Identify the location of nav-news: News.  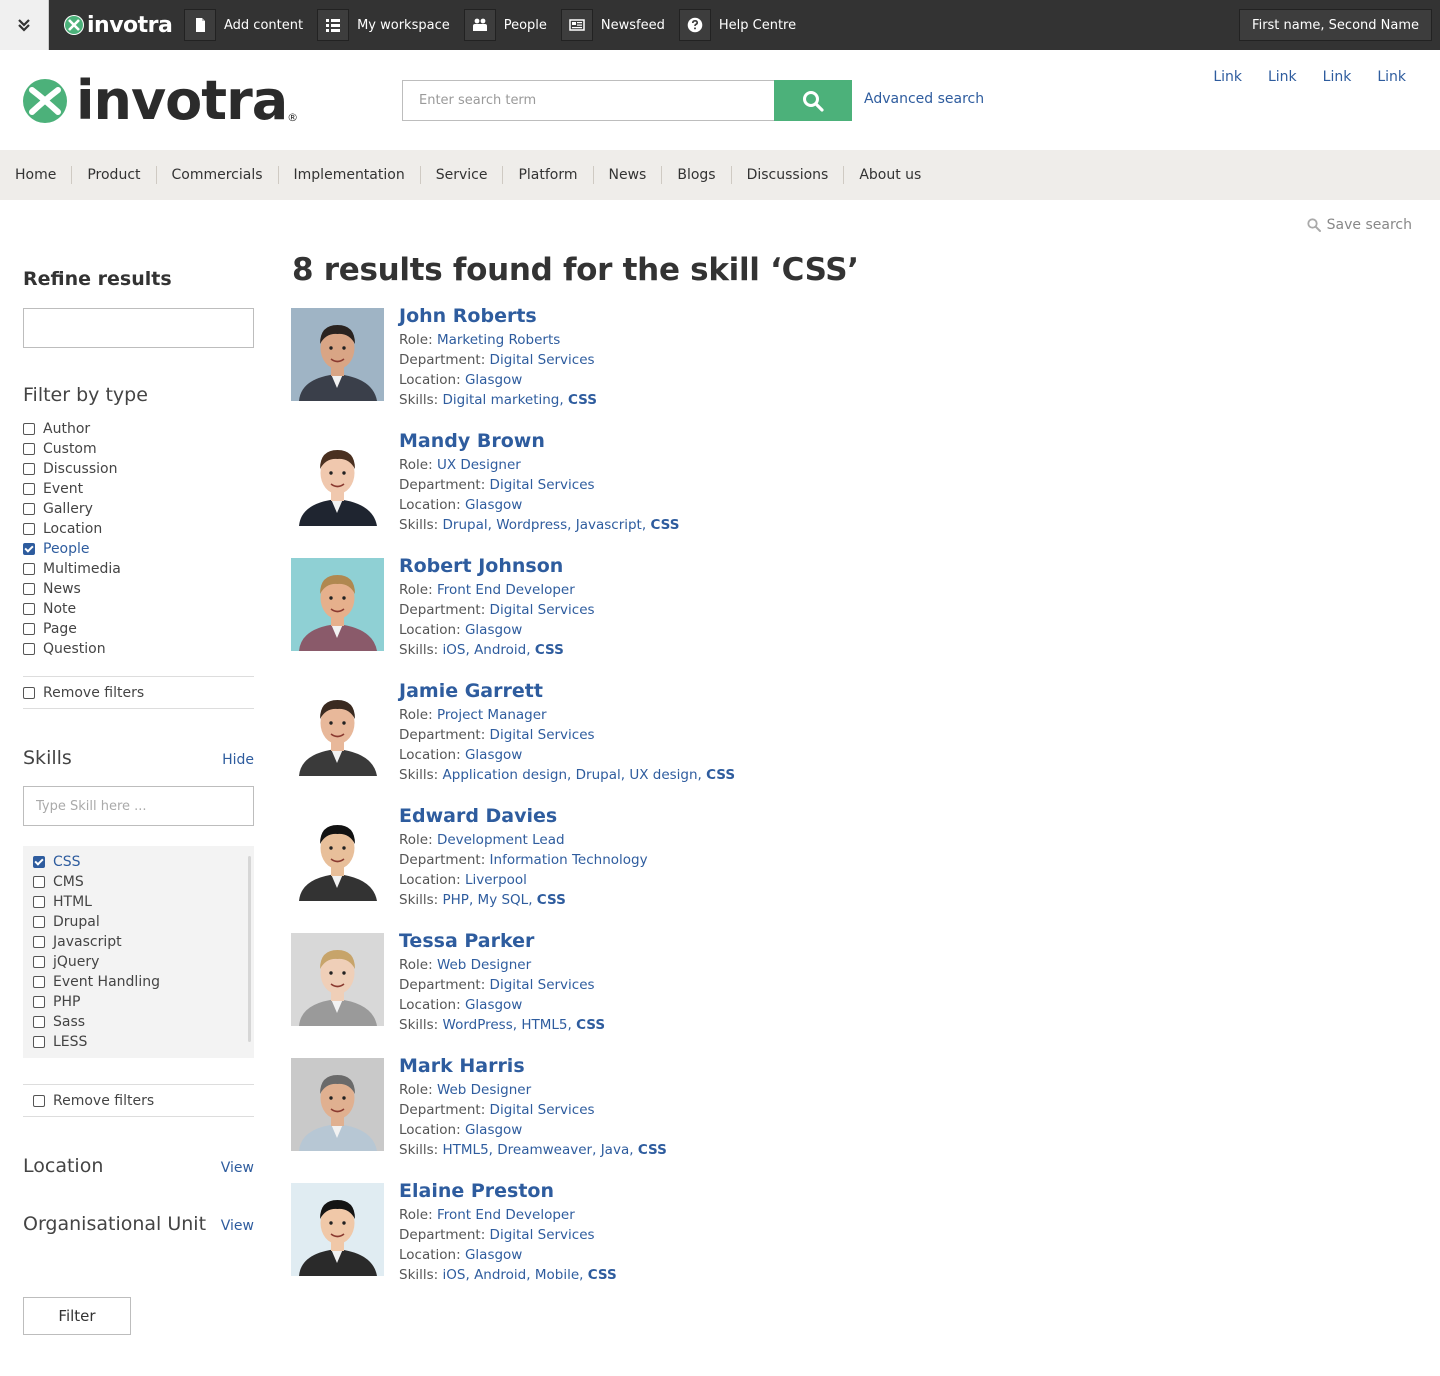
(628, 175).